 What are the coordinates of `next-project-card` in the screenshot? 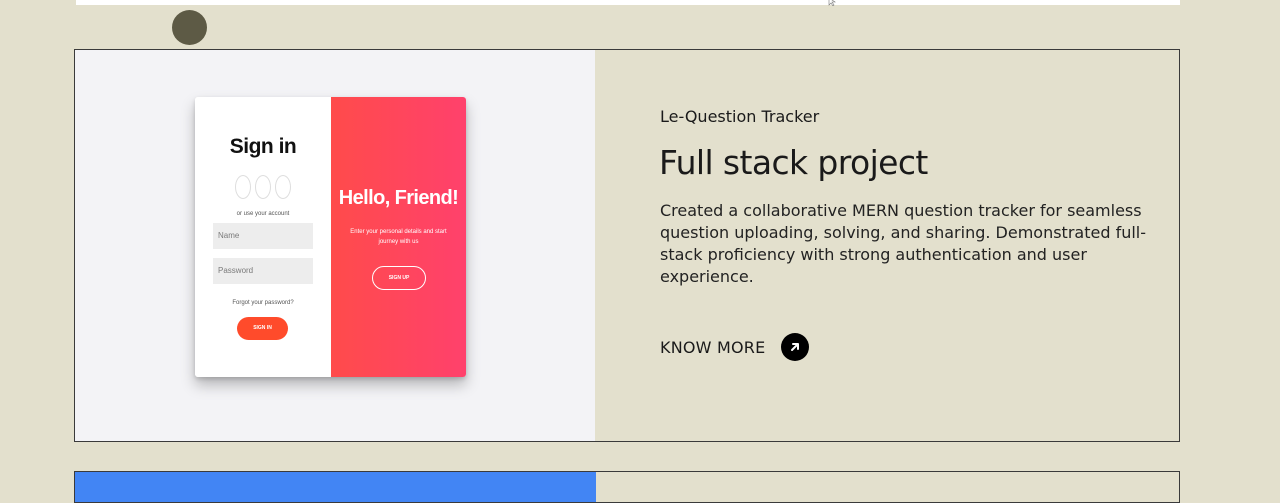 It's located at (627, 487).